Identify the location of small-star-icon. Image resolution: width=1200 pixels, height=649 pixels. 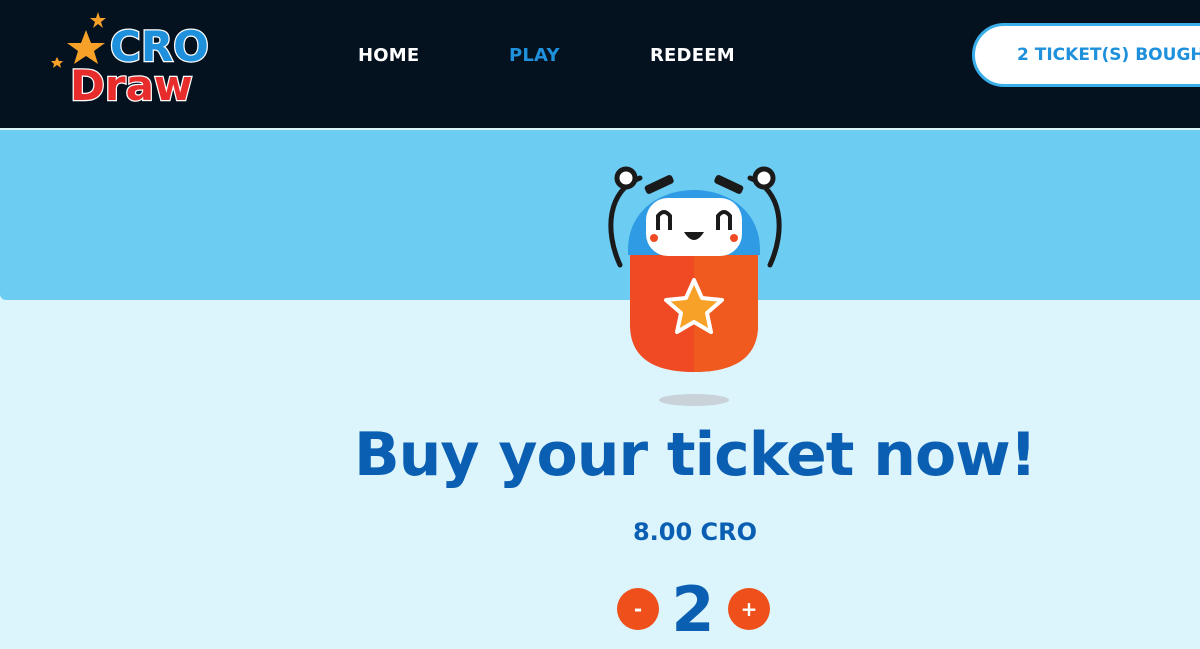
(98, 20).